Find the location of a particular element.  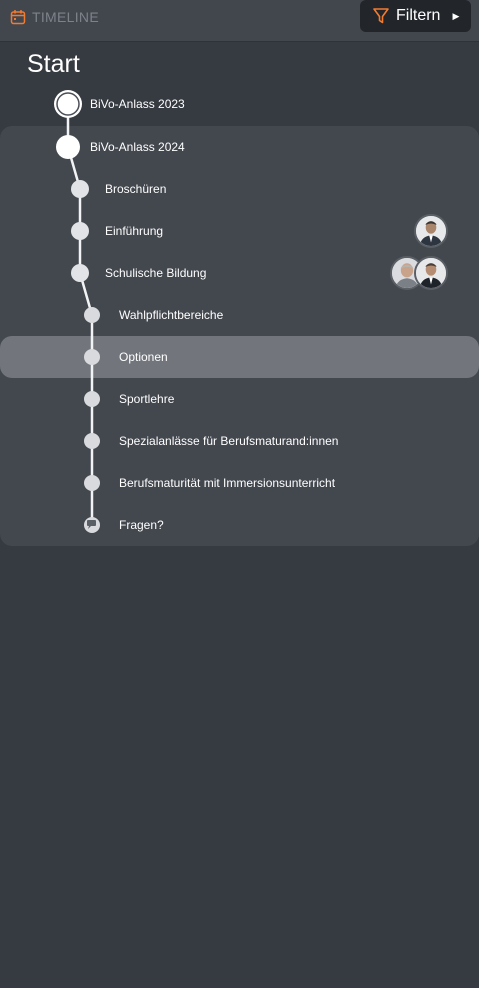

item-label-spezialanlaesse: Spezialanlässe für Berufsmaturand:innen is located at coordinates (228, 441).